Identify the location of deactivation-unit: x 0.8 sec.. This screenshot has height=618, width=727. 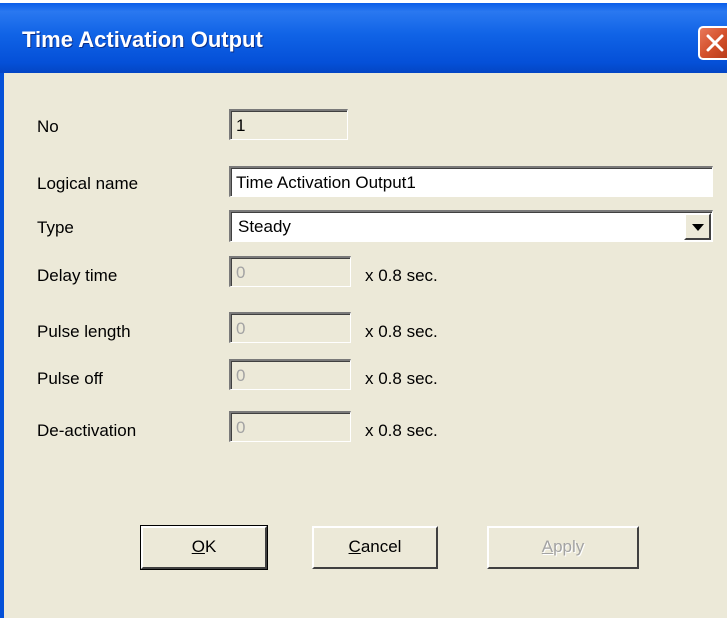
(401, 430).